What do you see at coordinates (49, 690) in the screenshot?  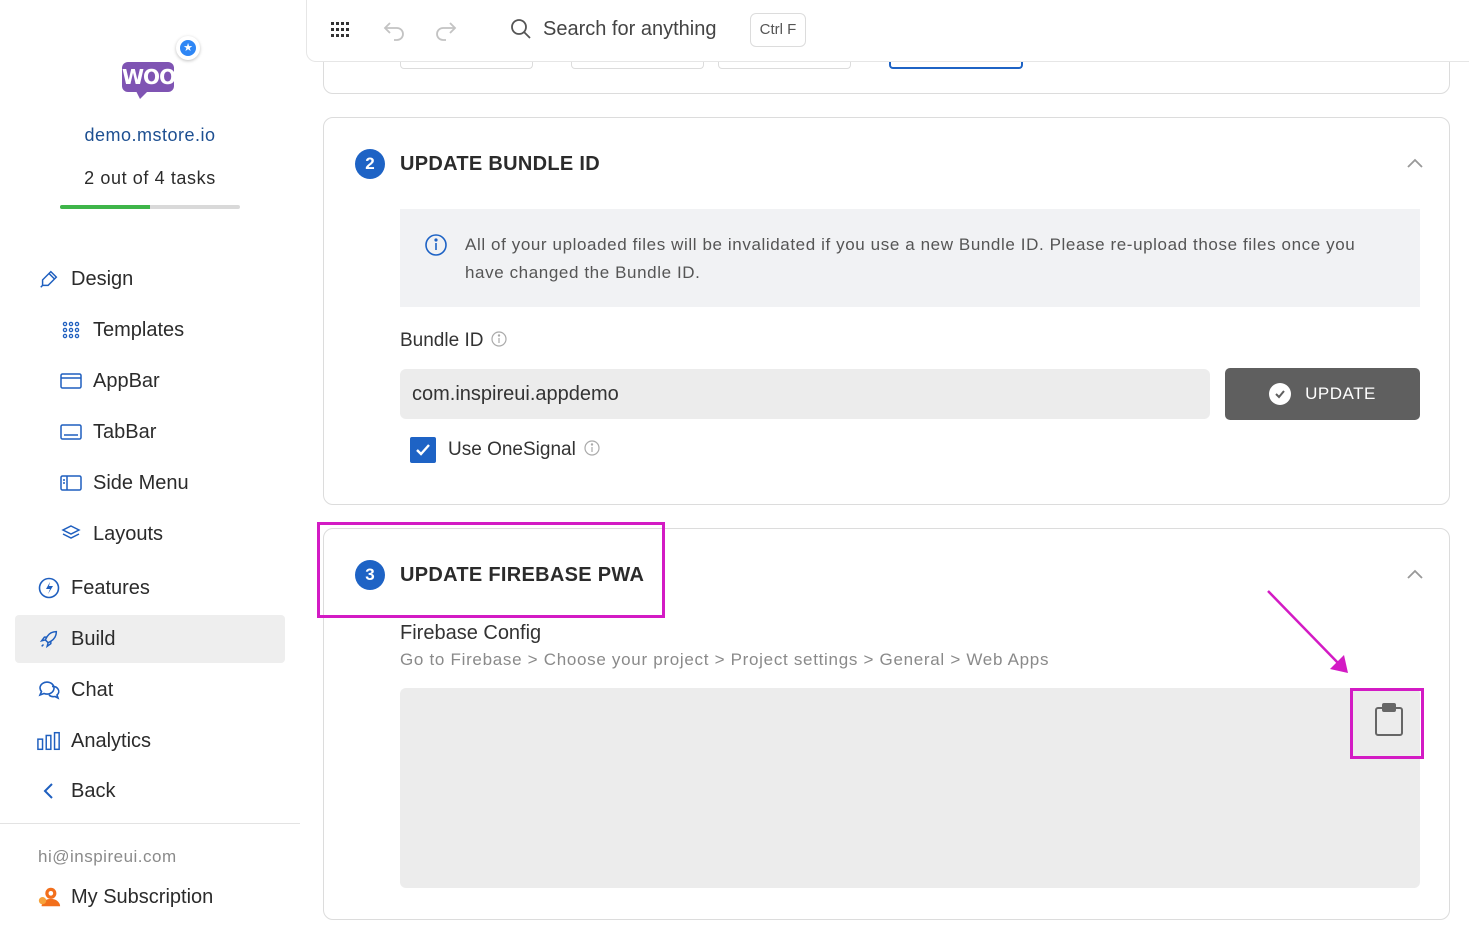 I see `chat-icon` at bounding box center [49, 690].